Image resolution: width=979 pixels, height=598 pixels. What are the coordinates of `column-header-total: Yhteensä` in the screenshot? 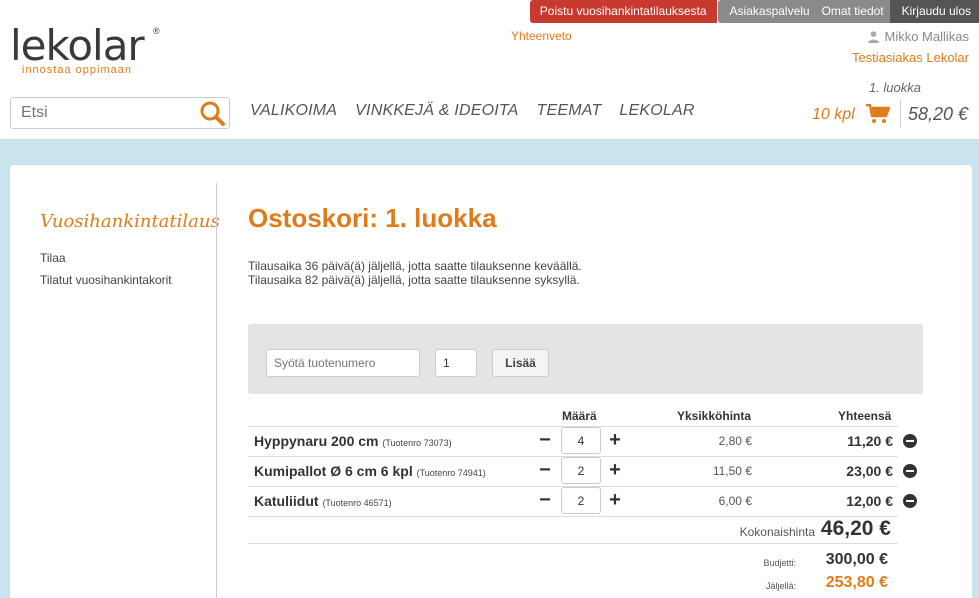 It's located at (865, 416).